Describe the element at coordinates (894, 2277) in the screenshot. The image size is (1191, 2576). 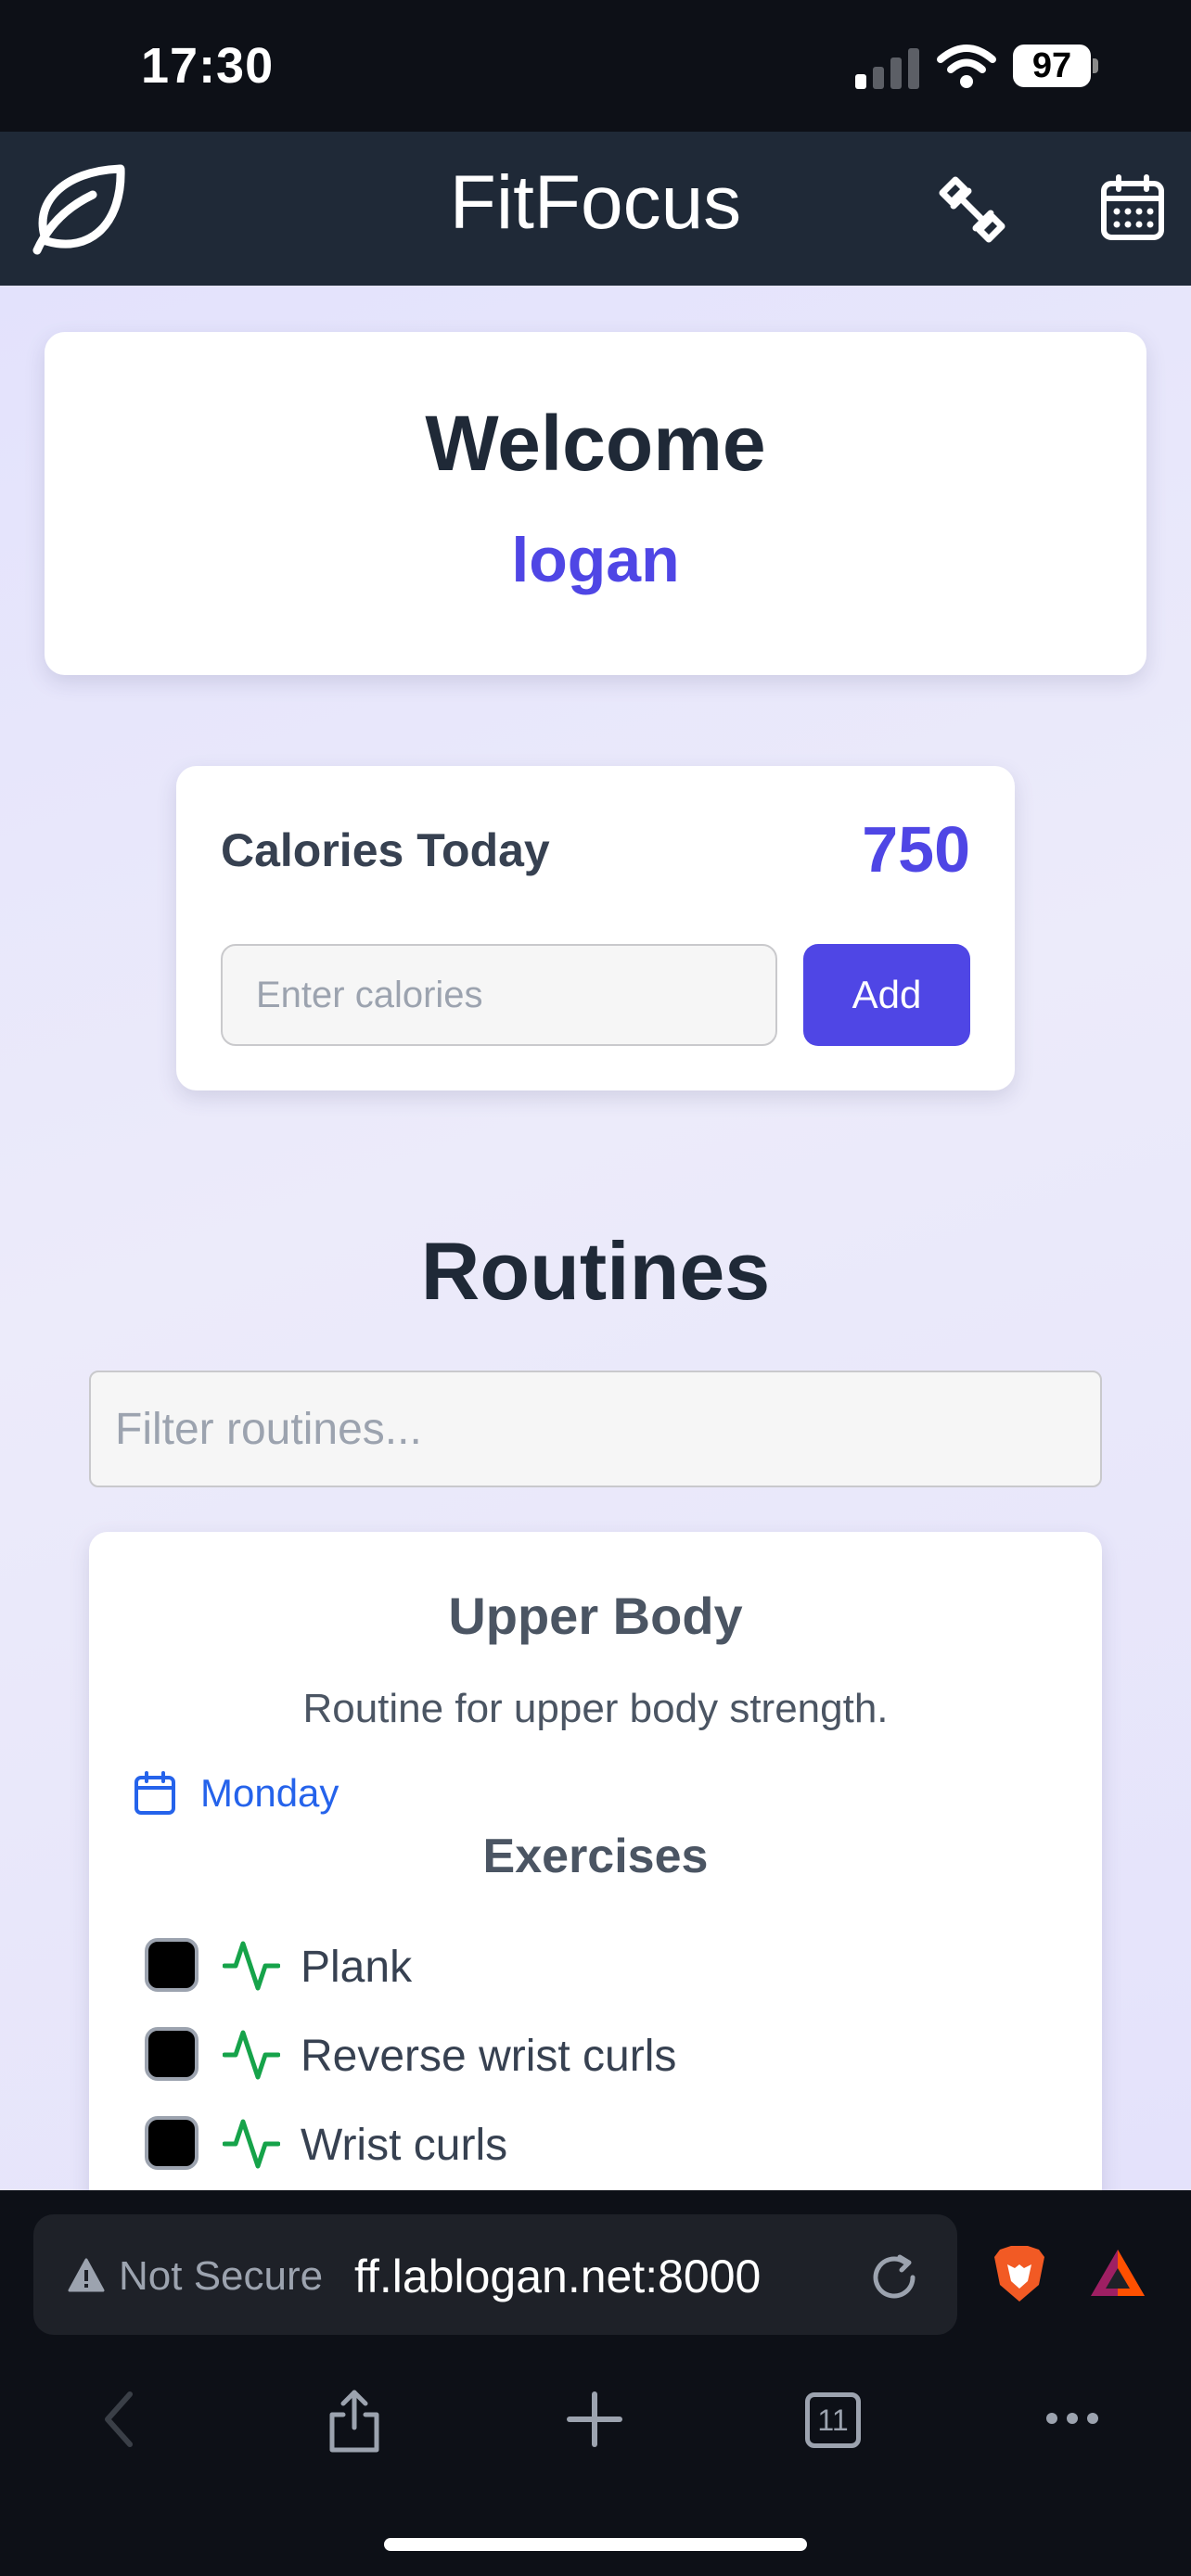
I see `reload-icon` at that location.